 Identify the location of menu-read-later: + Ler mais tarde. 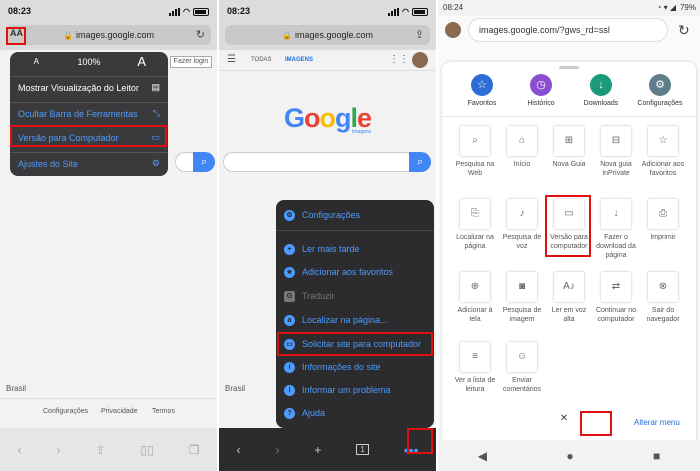
(322, 249).